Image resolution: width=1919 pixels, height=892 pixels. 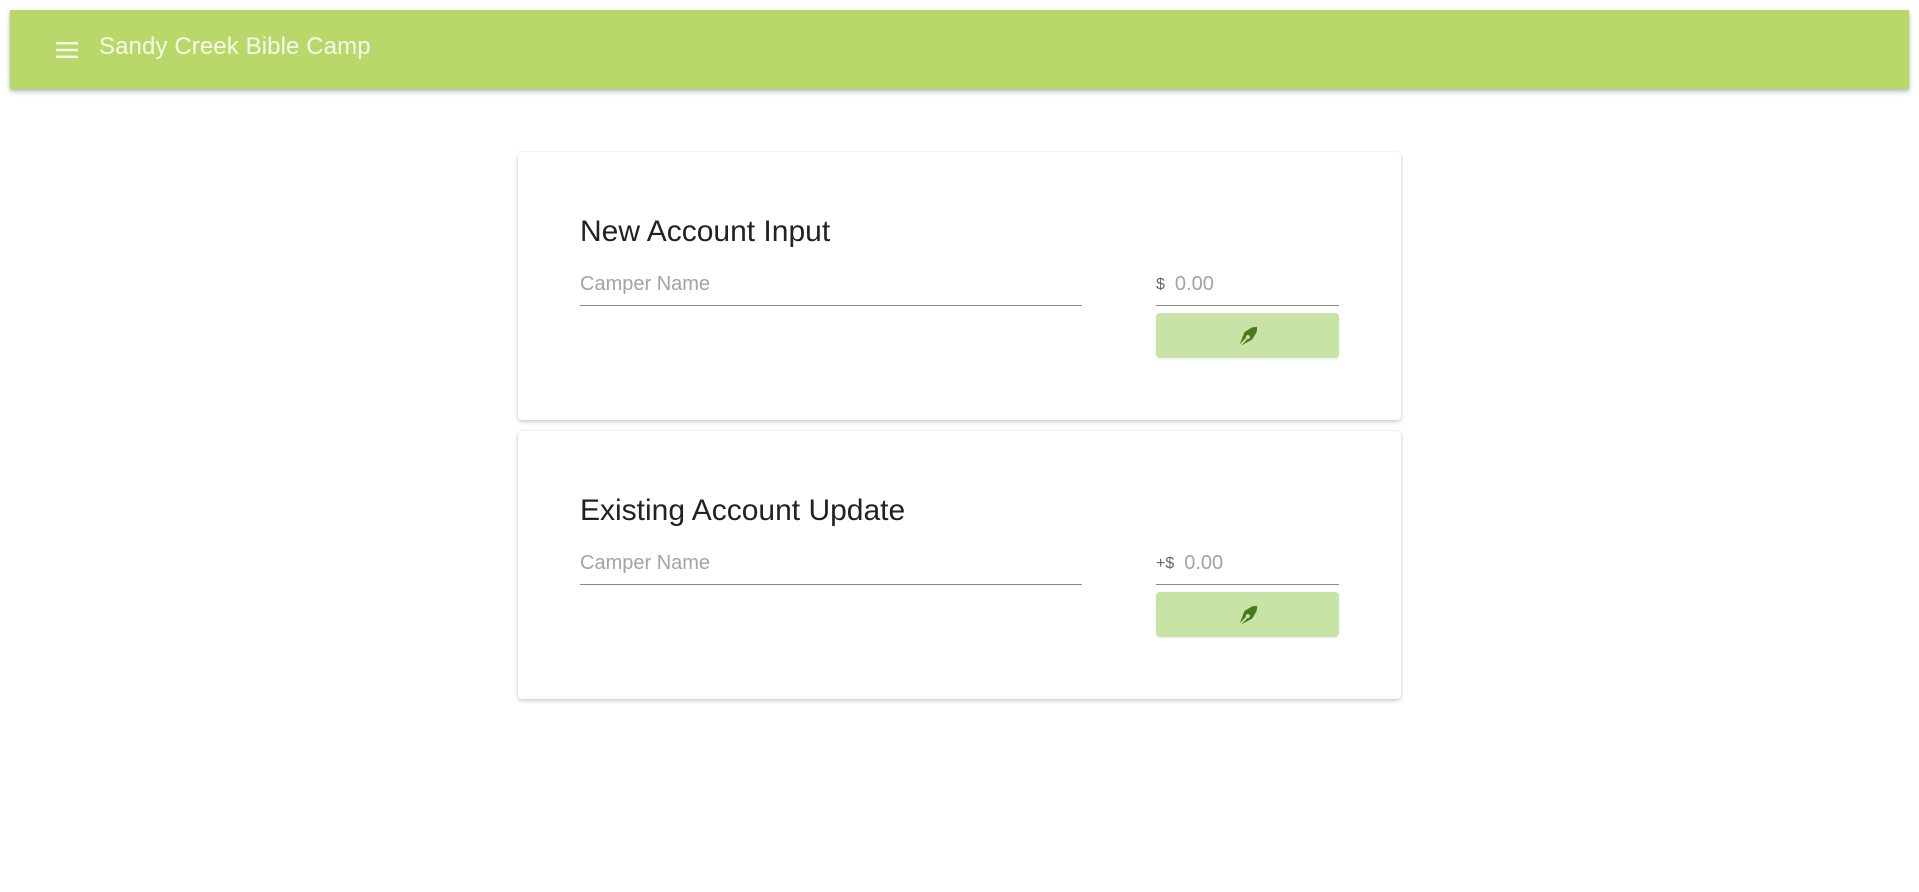 What do you see at coordinates (743, 510) in the screenshot?
I see `card-title: Existing Account Update` at bounding box center [743, 510].